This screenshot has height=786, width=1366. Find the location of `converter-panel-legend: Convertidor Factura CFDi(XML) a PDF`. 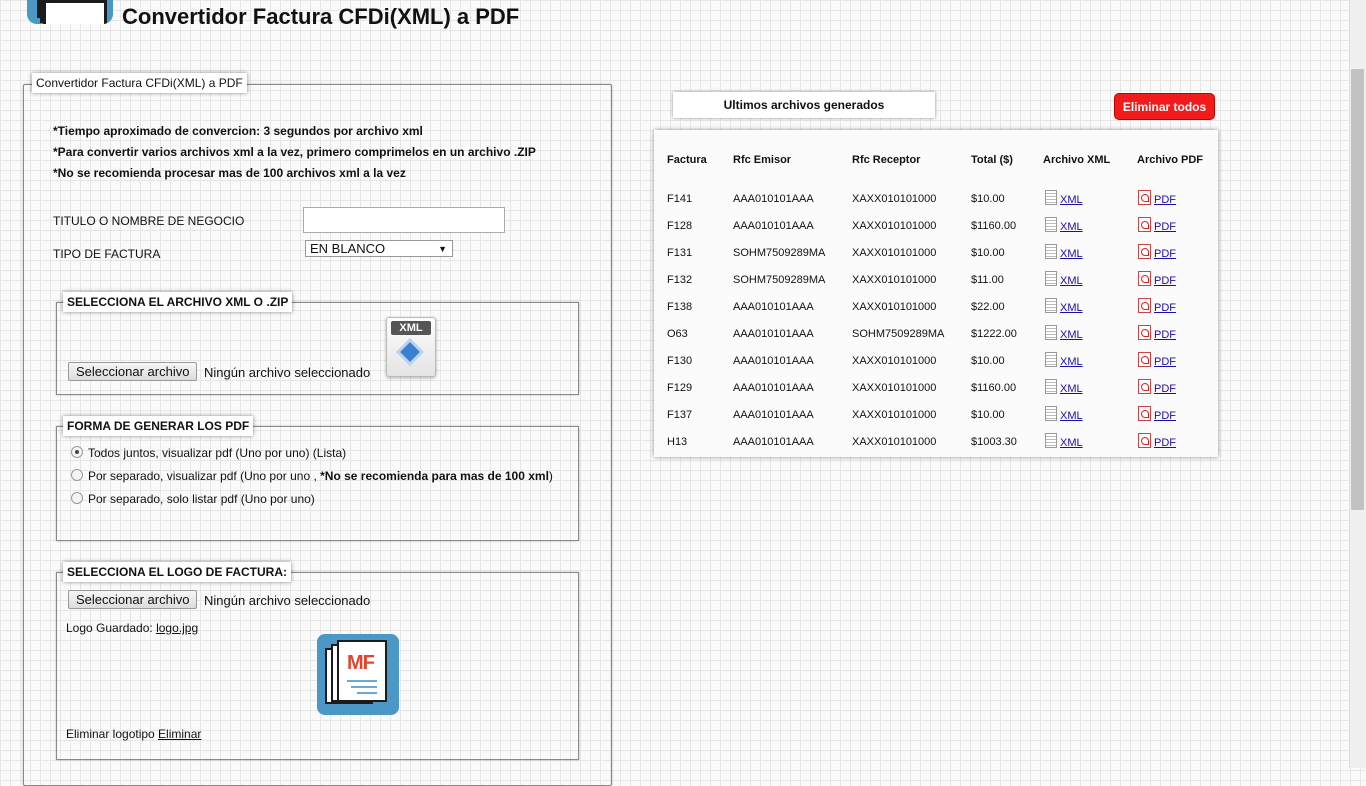

converter-panel-legend: Convertidor Factura CFDi(XML) a PDF is located at coordinates (139, 83).